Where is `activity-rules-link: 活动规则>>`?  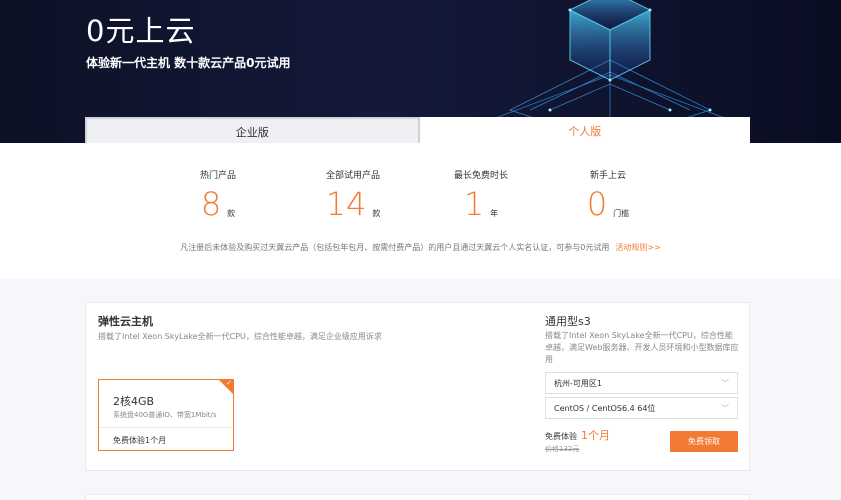
activity-rules-link: 活动规则>> is located at coordinates (637, 247).